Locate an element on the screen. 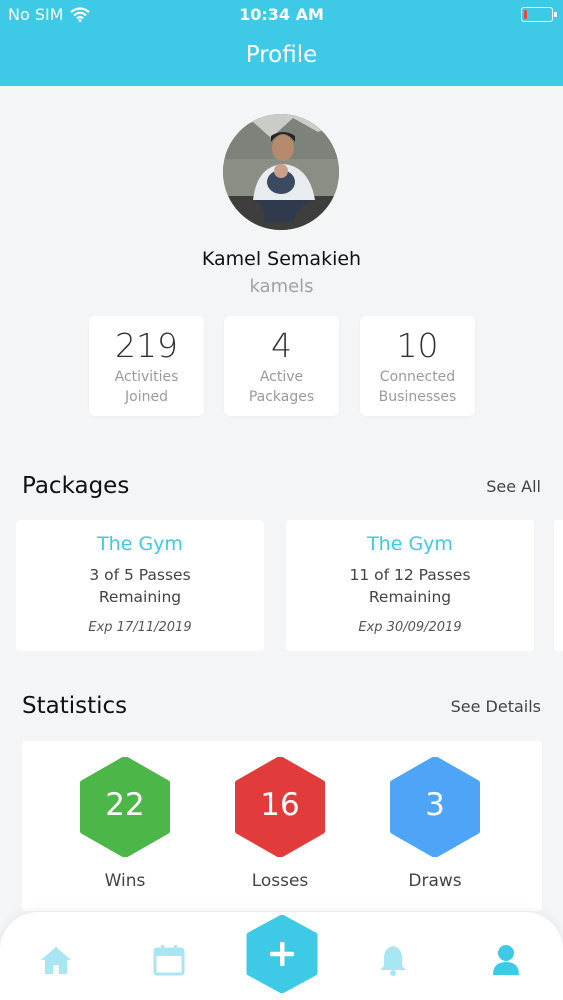 The height and width of the screenshot is (1000, 563). user-icon is located at coordinates (506, 960).